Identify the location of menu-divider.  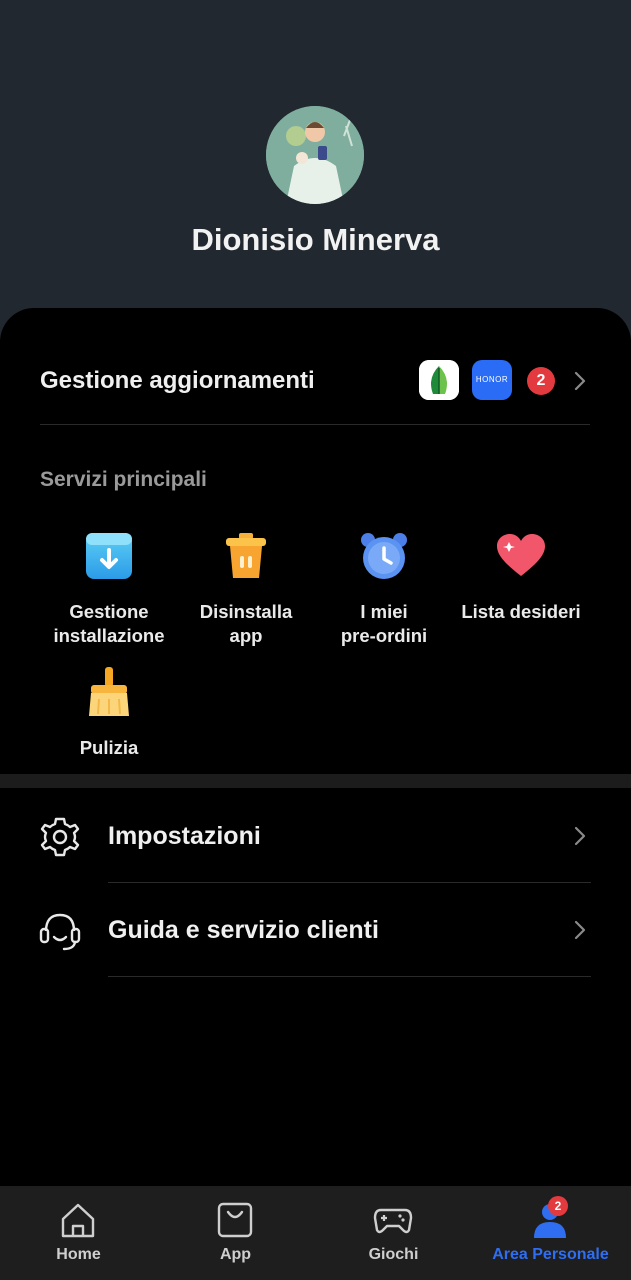
(349, 976).